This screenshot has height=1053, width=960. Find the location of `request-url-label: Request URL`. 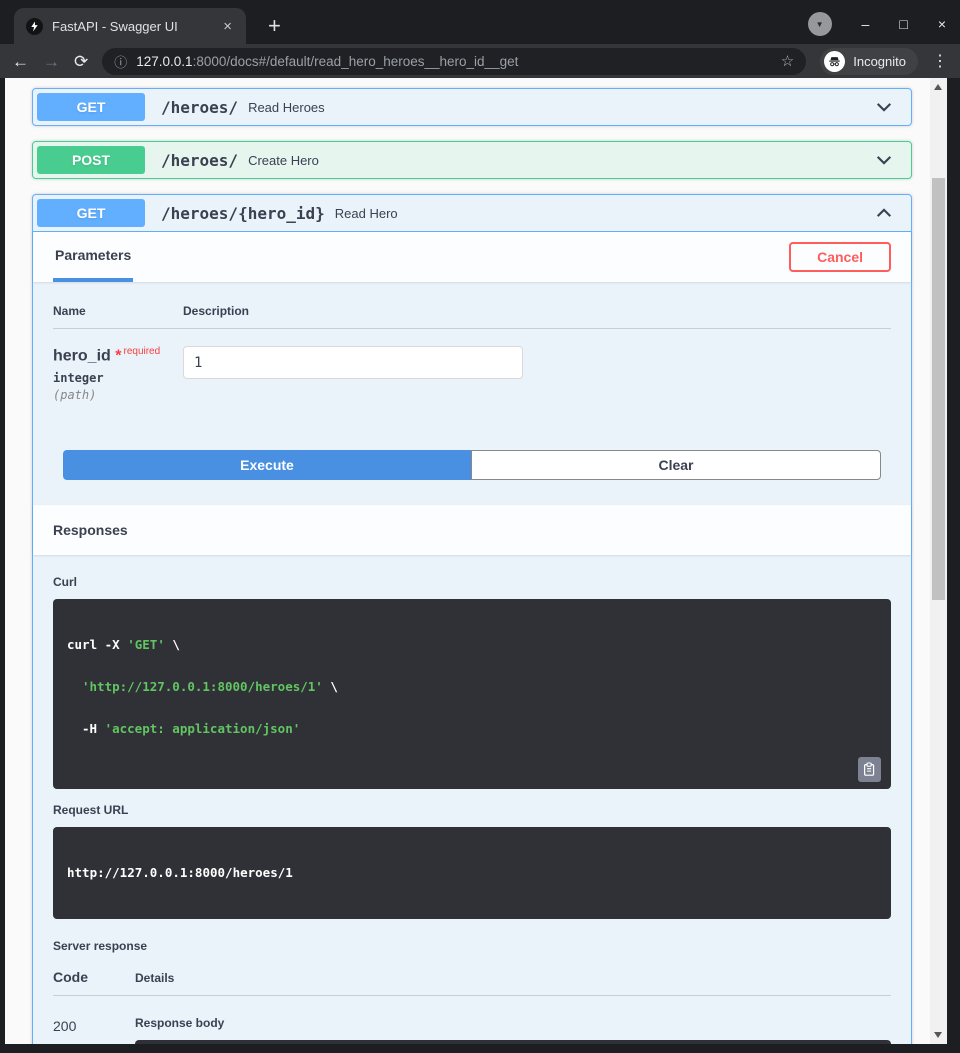

request-url-label: Request URL is located at coordinates (91, 810).